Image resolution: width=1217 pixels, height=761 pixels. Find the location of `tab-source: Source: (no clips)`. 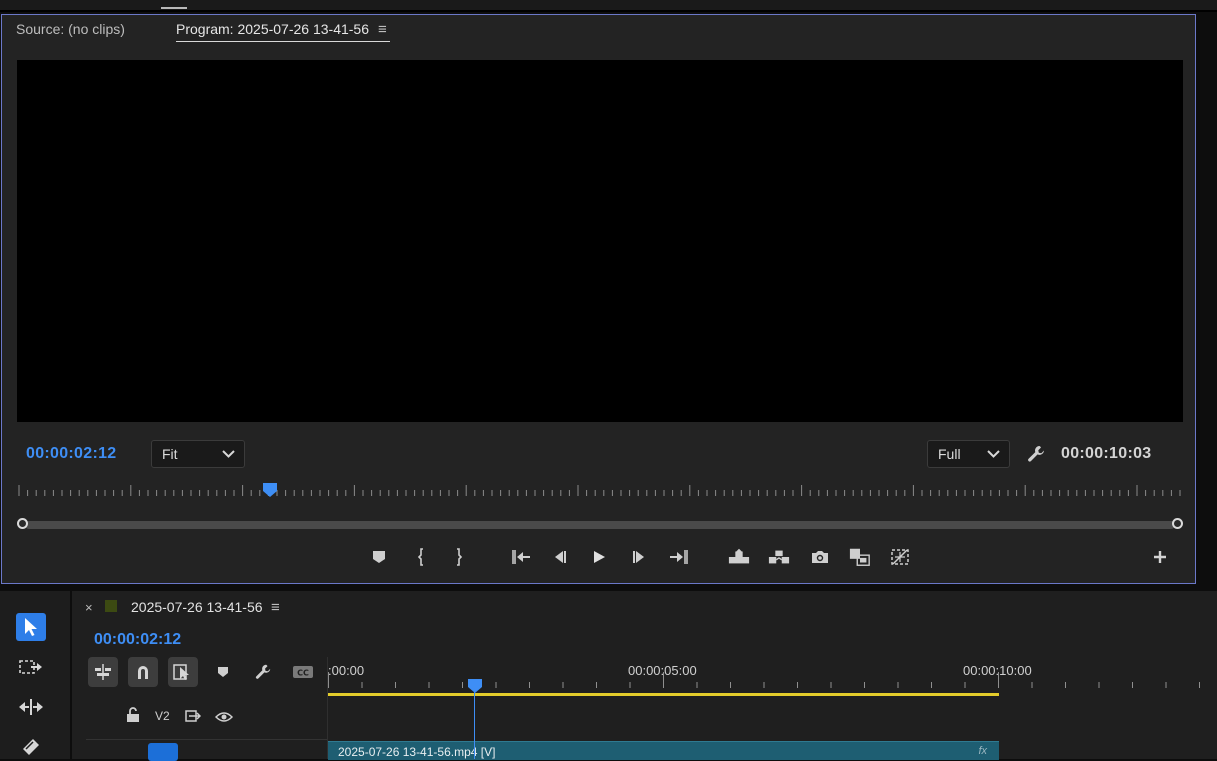

tab-source: Source: (no clips) is located at coordinates (70, 29).